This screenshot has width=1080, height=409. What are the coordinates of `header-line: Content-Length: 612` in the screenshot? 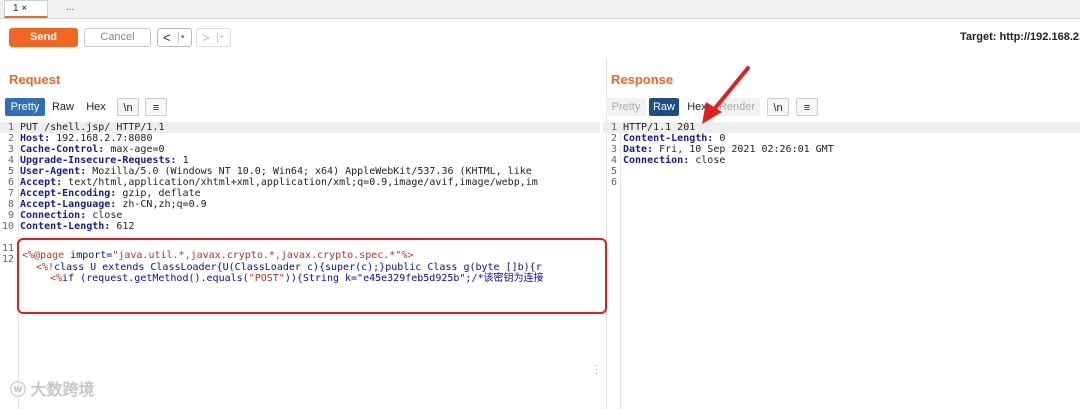 It's located at (77, 226).